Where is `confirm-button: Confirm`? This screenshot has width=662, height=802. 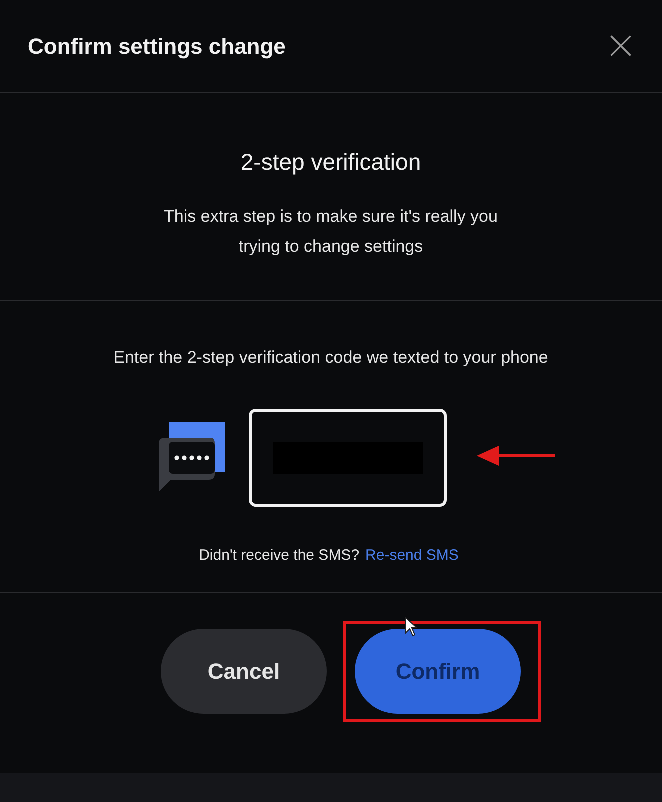
confirm-button: Confirm is located at coordinates (438, 671).